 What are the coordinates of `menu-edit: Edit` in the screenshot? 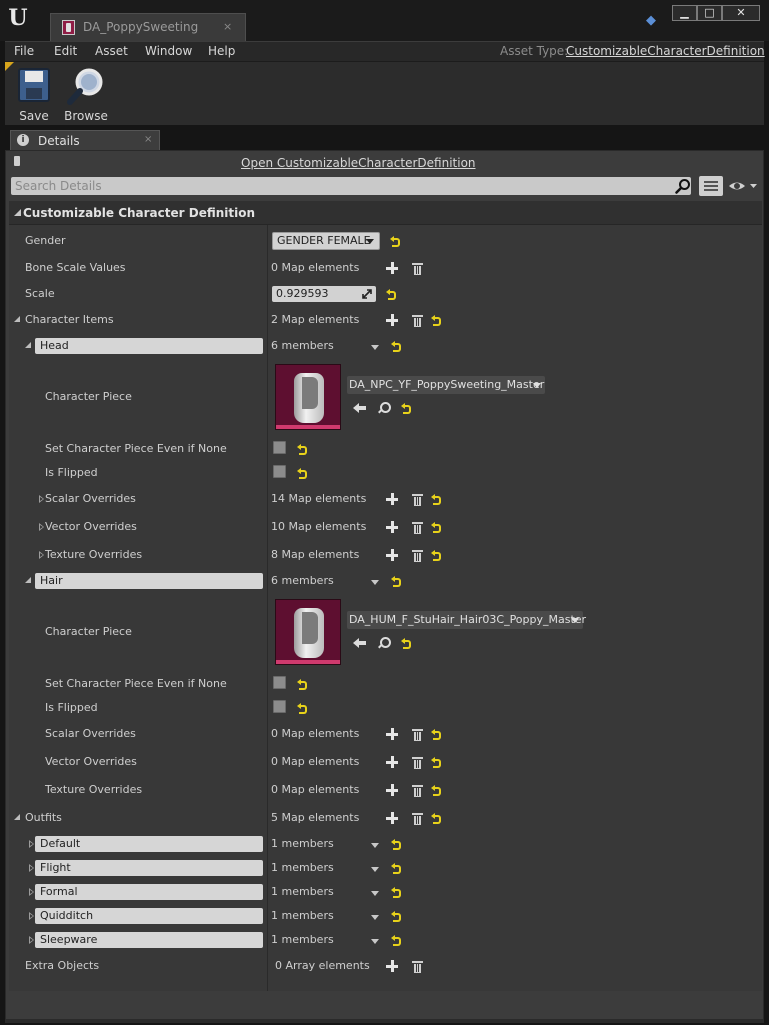 It's located at (65, 51).